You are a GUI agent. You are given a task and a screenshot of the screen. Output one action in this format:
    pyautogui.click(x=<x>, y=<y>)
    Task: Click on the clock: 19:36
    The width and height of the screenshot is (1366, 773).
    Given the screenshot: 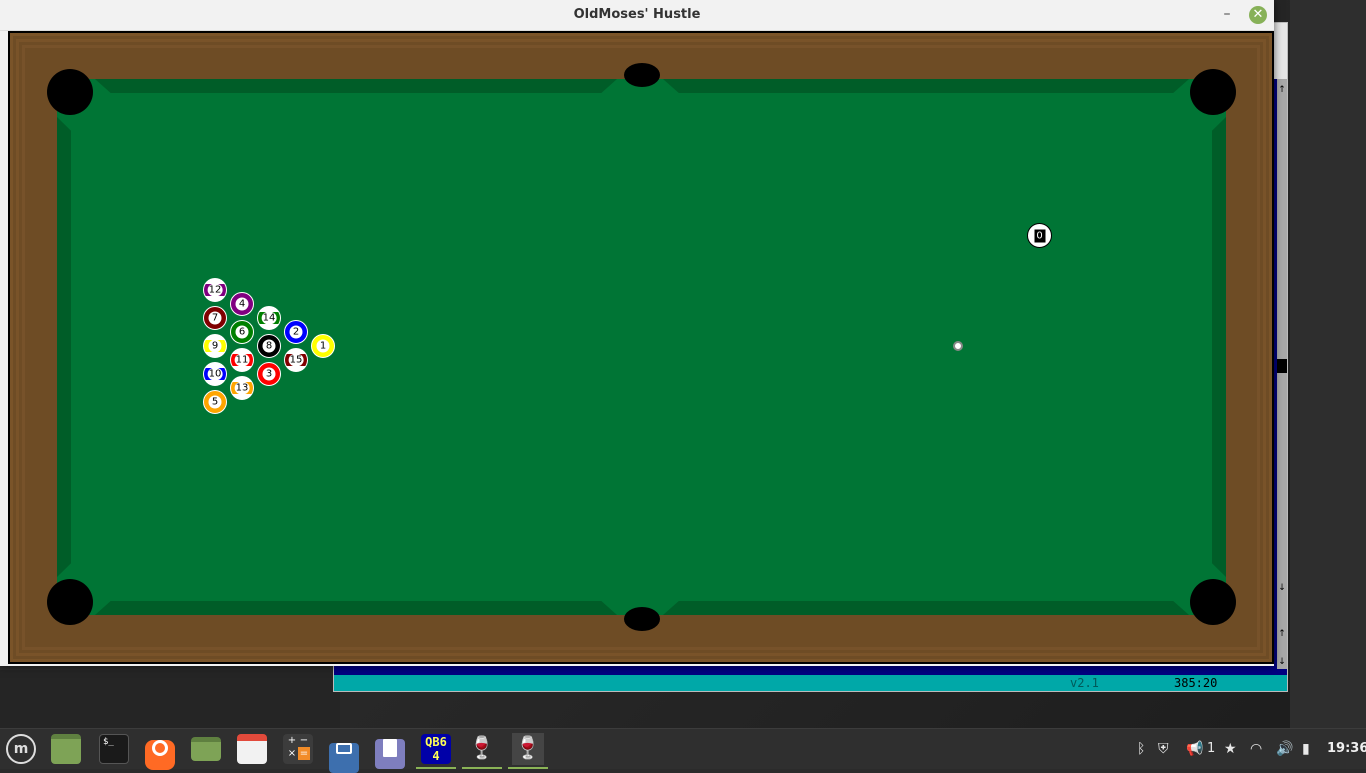 What is the action you would take?
    pyautogui.click(x=1346, y=748)
    